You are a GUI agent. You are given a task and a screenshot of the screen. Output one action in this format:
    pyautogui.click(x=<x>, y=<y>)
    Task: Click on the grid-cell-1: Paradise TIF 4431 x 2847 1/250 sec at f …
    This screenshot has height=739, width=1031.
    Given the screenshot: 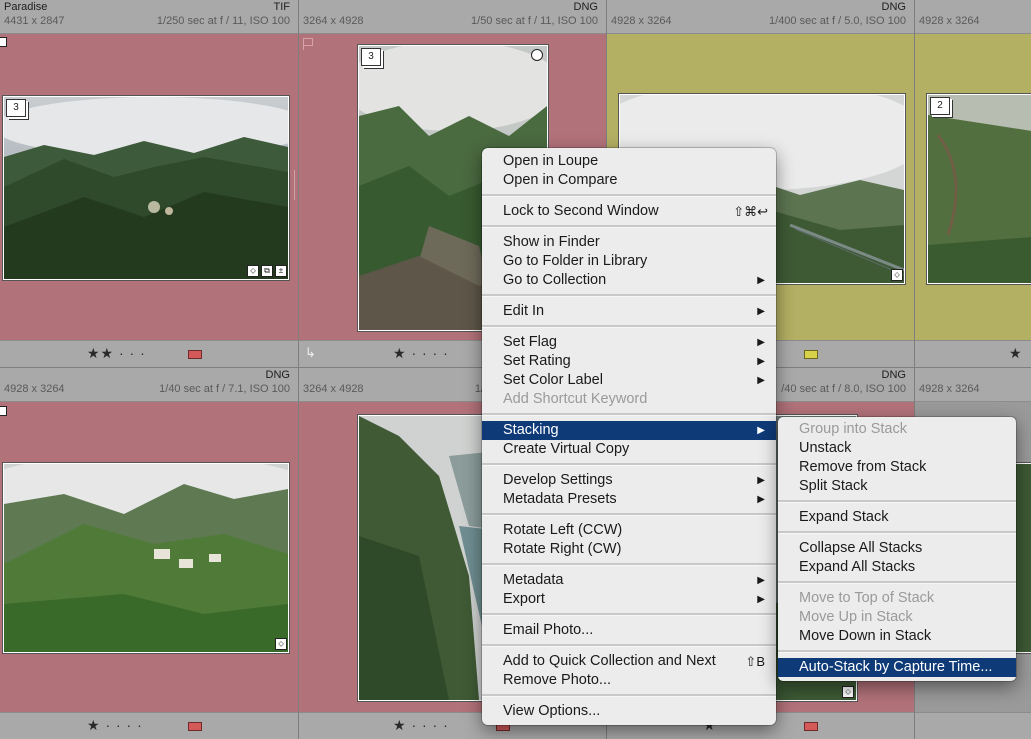 What is the action you would take?
    pyautogui.click(x=149, y=183)
    